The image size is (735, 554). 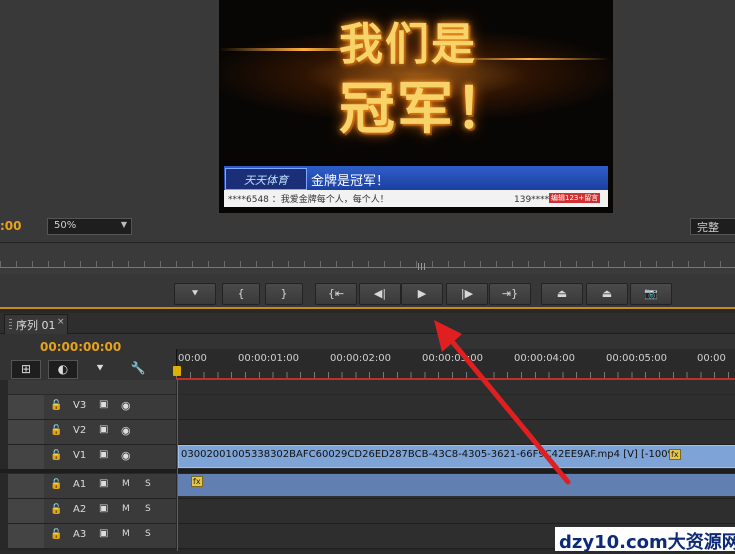 I want to click on snap-magnet-icon: ◐, so click(x=63, y=369).